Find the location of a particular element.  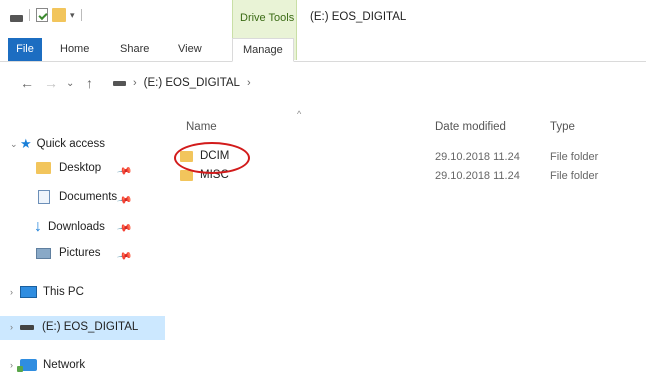

sidebar-item-this-pc: › This PC is located at coordinates (47, 292).